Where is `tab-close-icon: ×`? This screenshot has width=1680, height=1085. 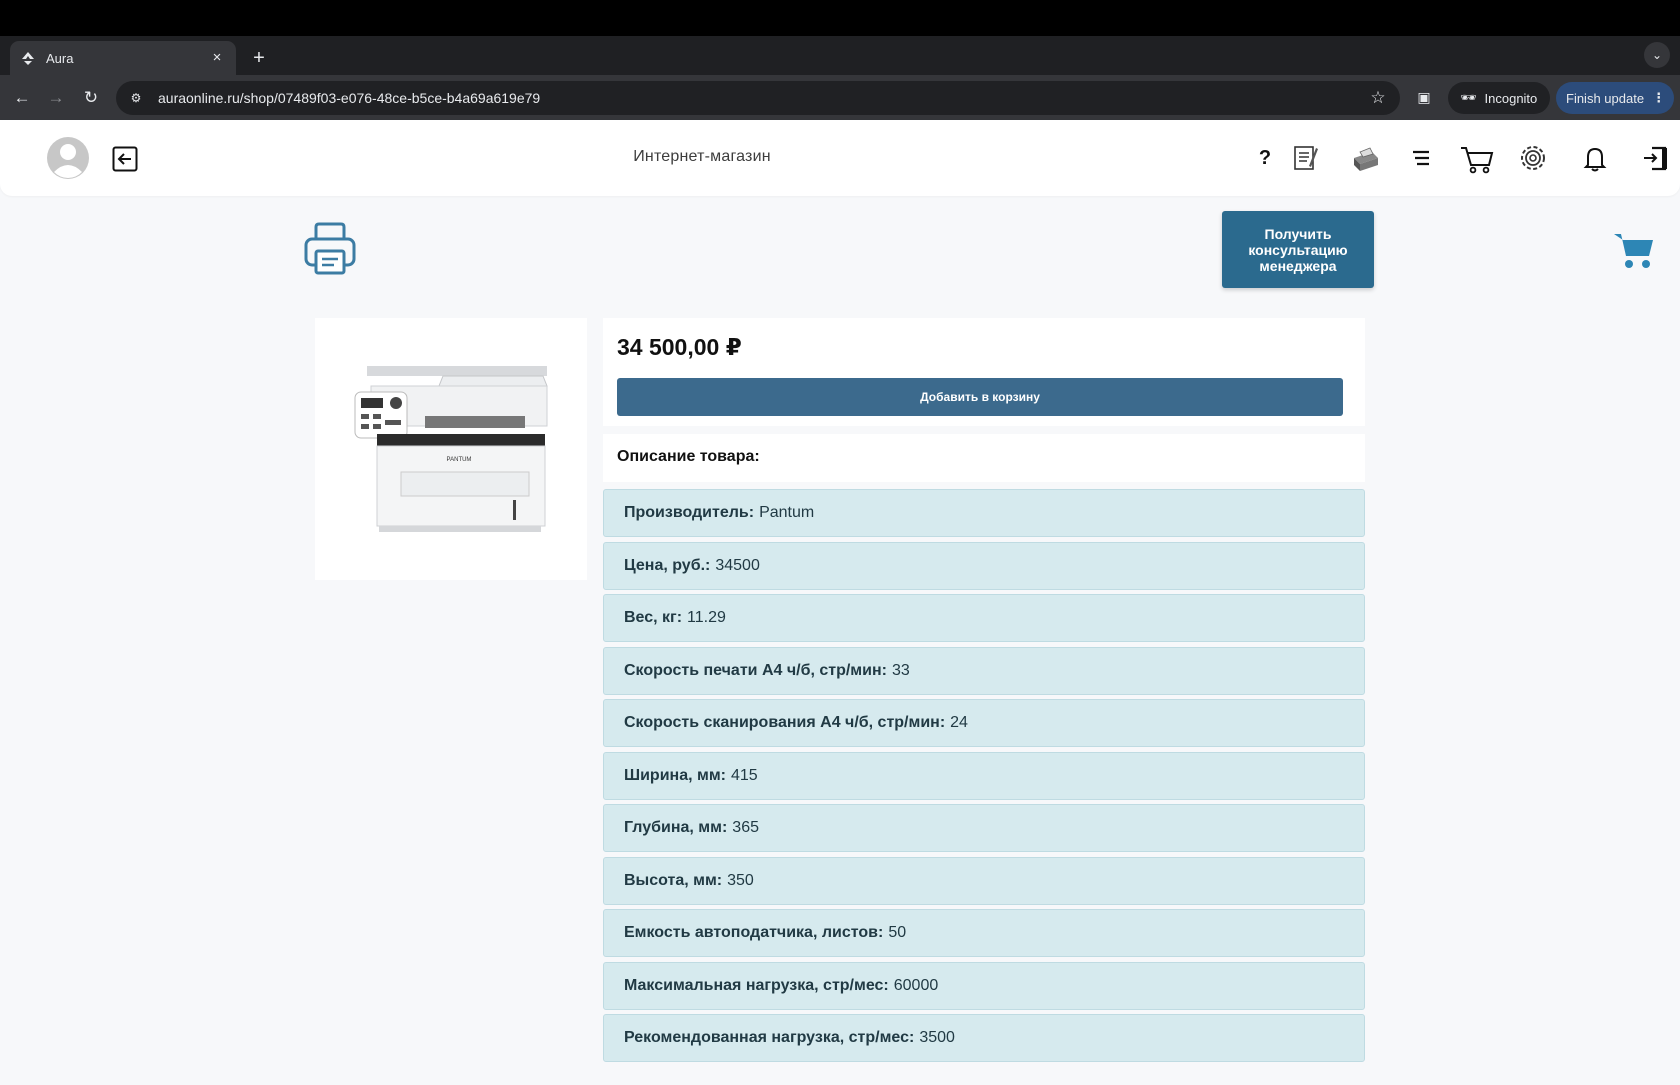 tab-close-icon: × is located at coordinates (217, 58).